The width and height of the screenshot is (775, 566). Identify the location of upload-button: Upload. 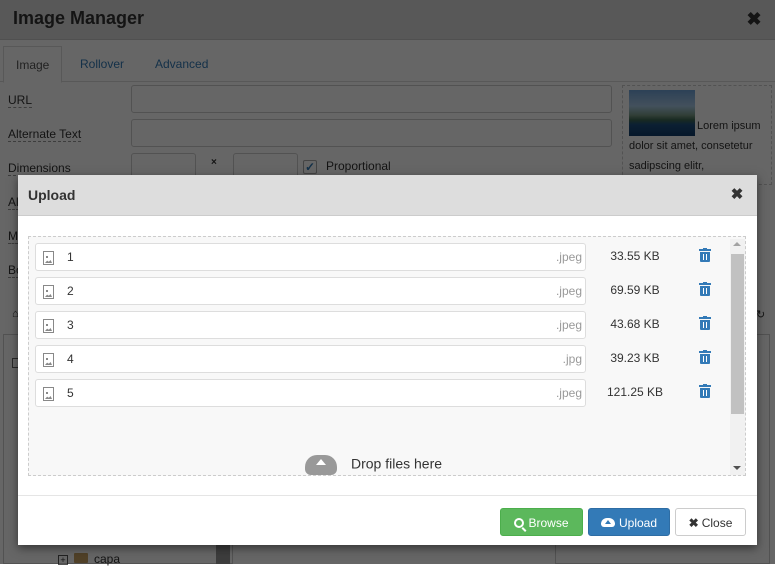
(629, 522).